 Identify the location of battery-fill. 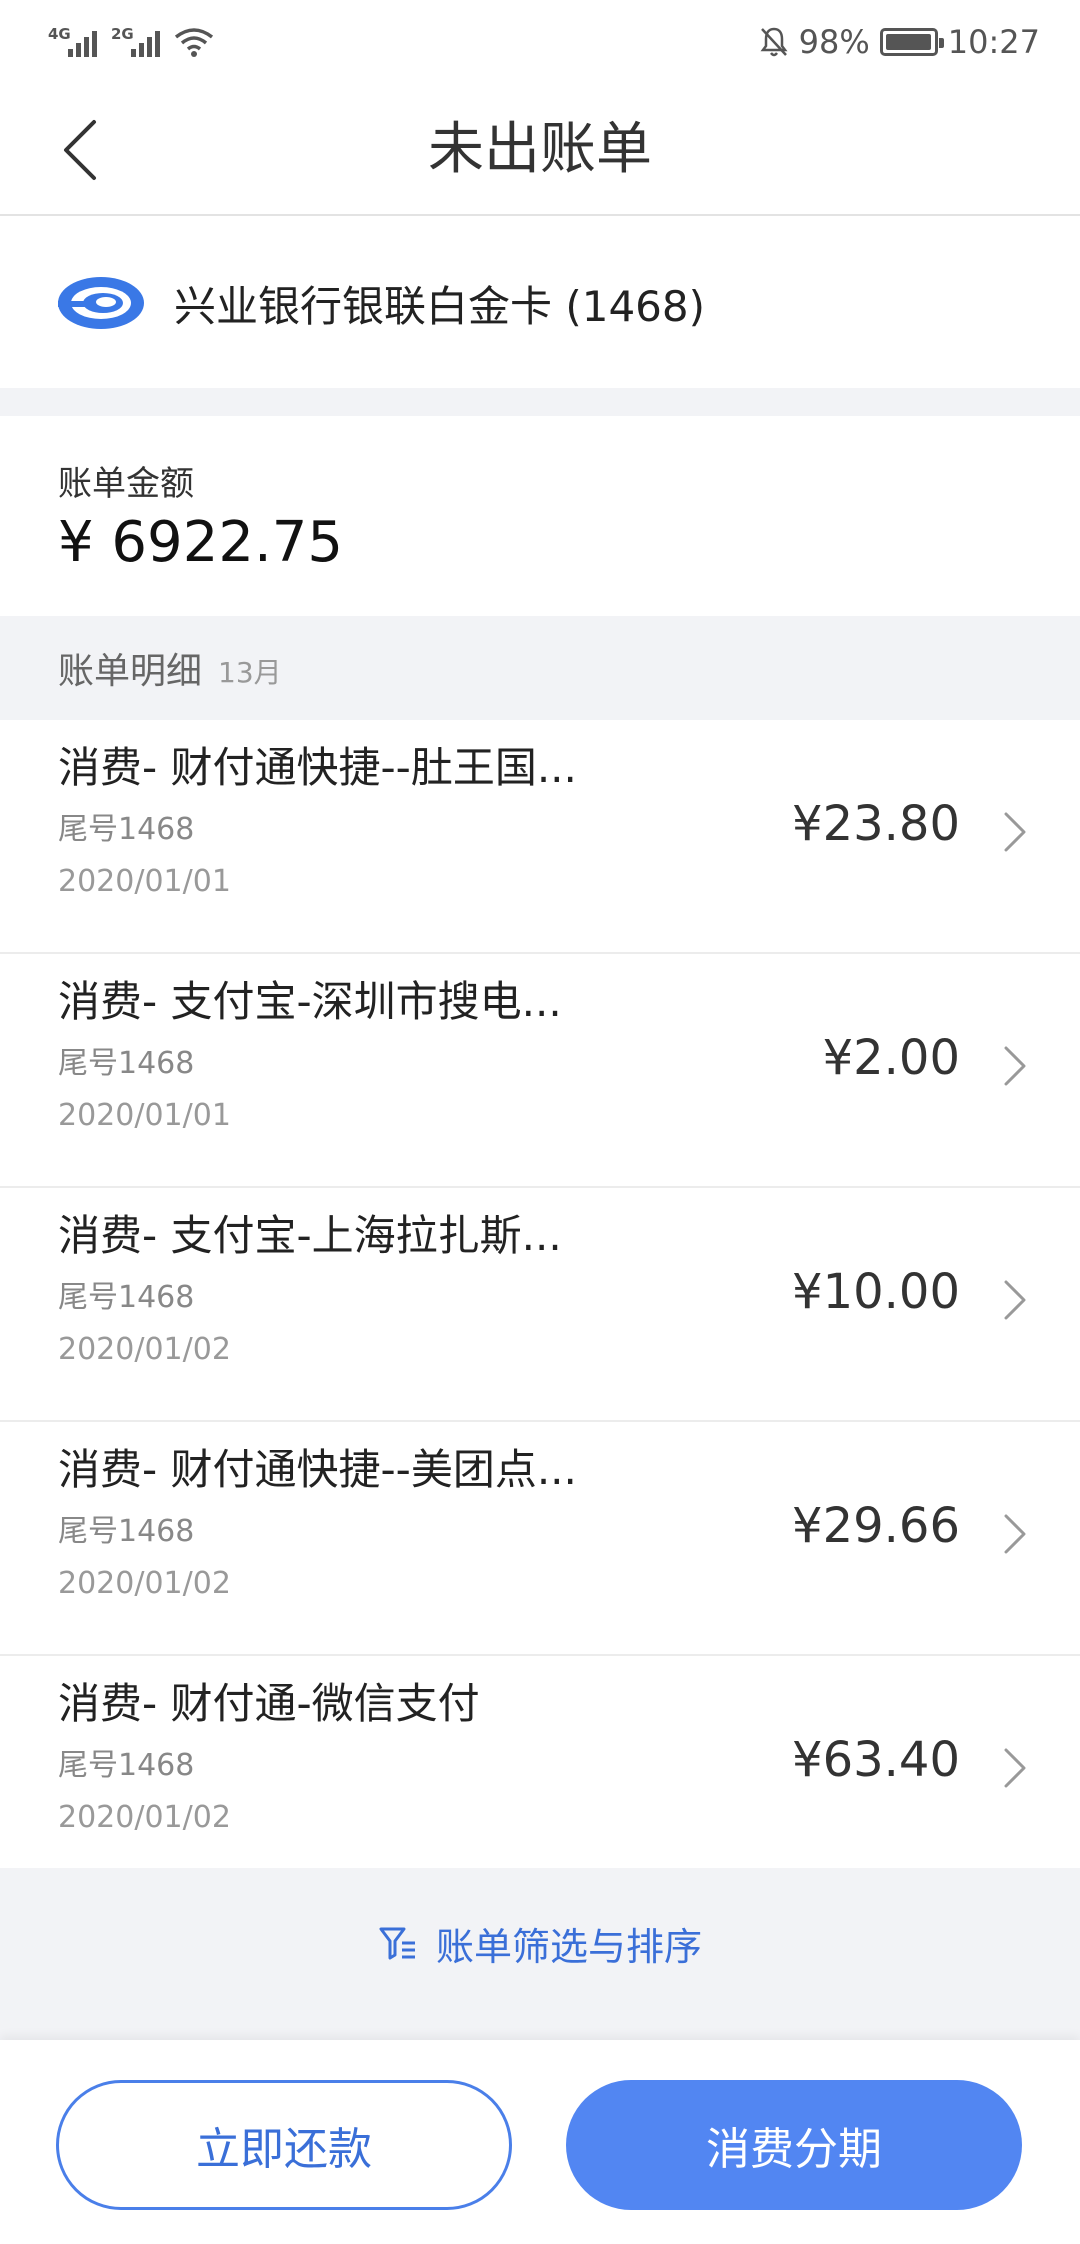
(908, 42).